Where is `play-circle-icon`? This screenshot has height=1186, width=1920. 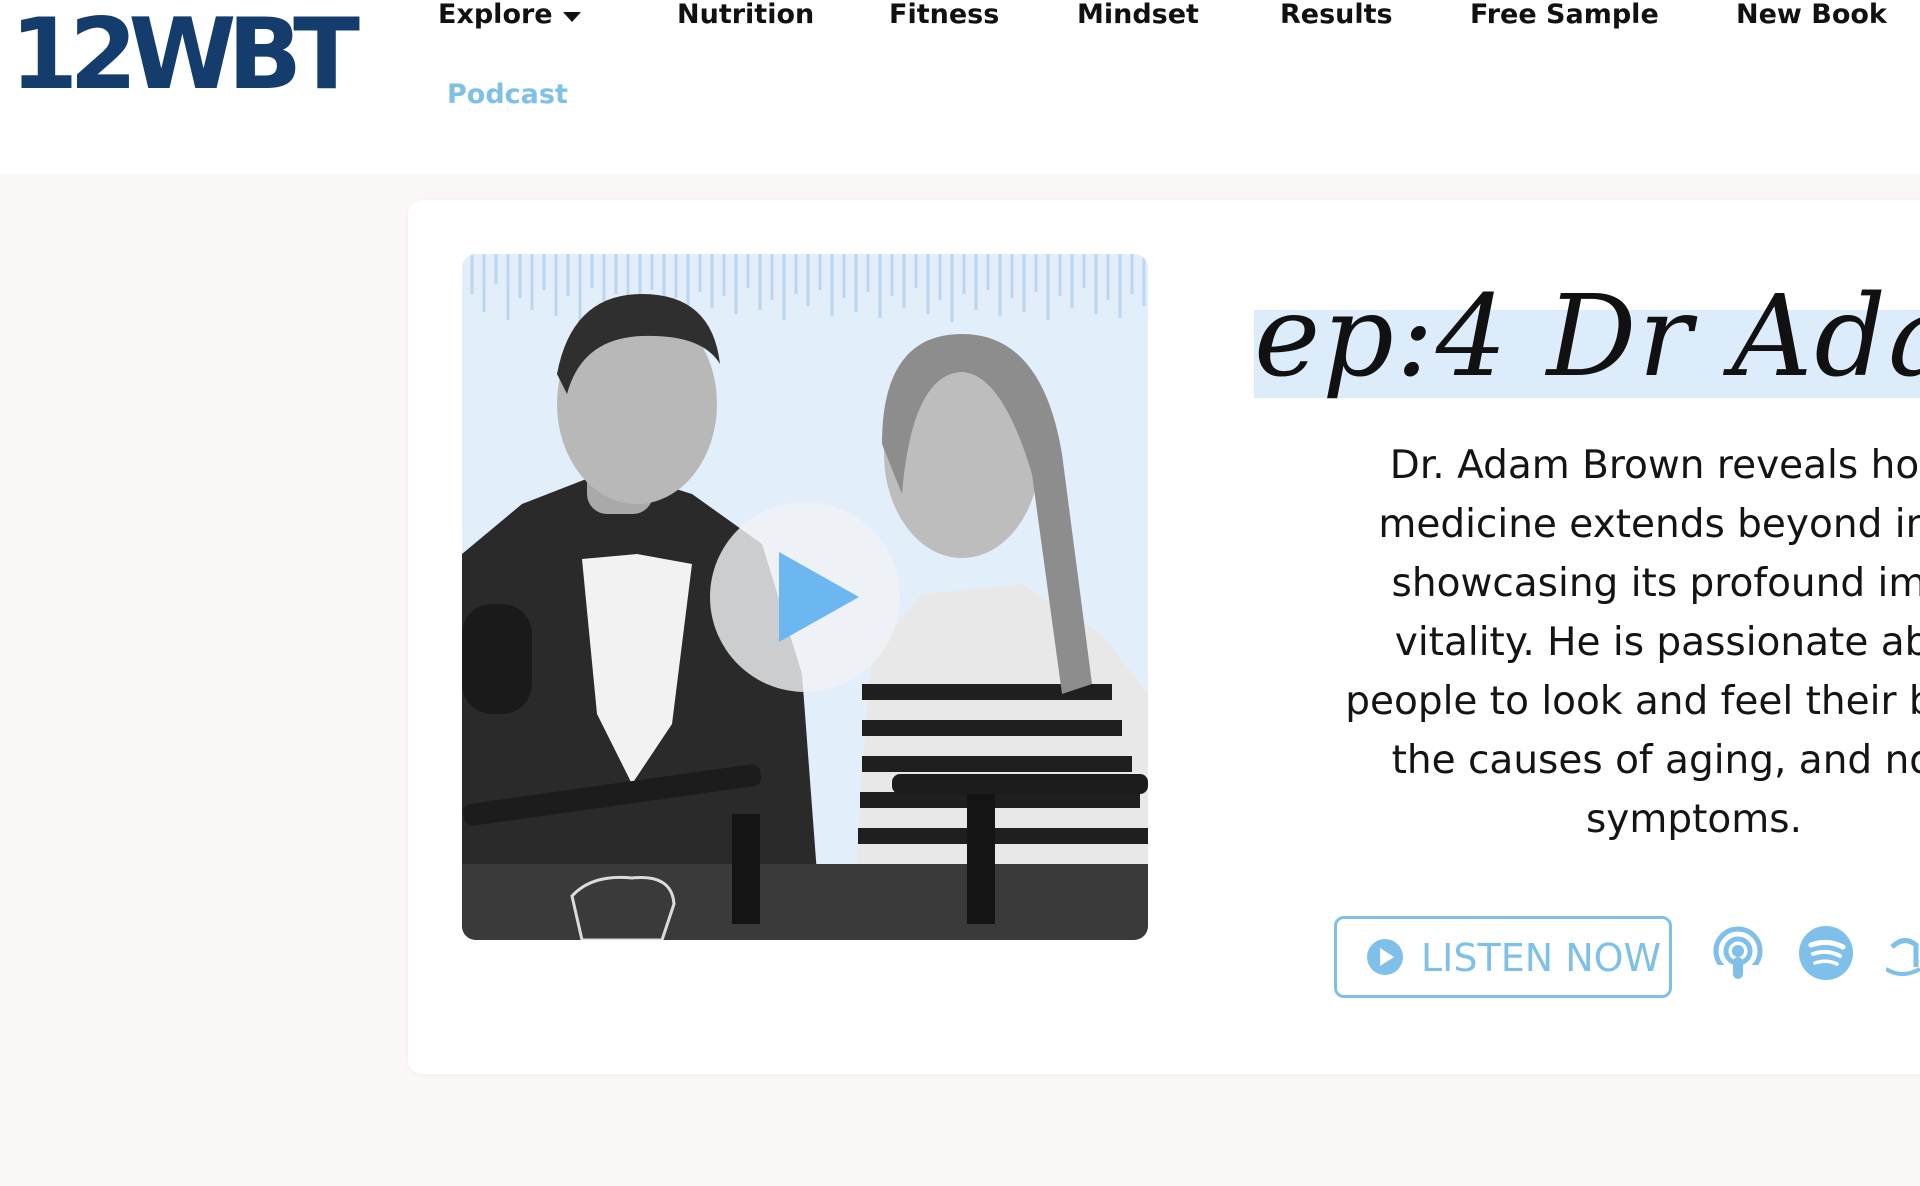
play-circle-icon is located at coordinates (1385, 957).